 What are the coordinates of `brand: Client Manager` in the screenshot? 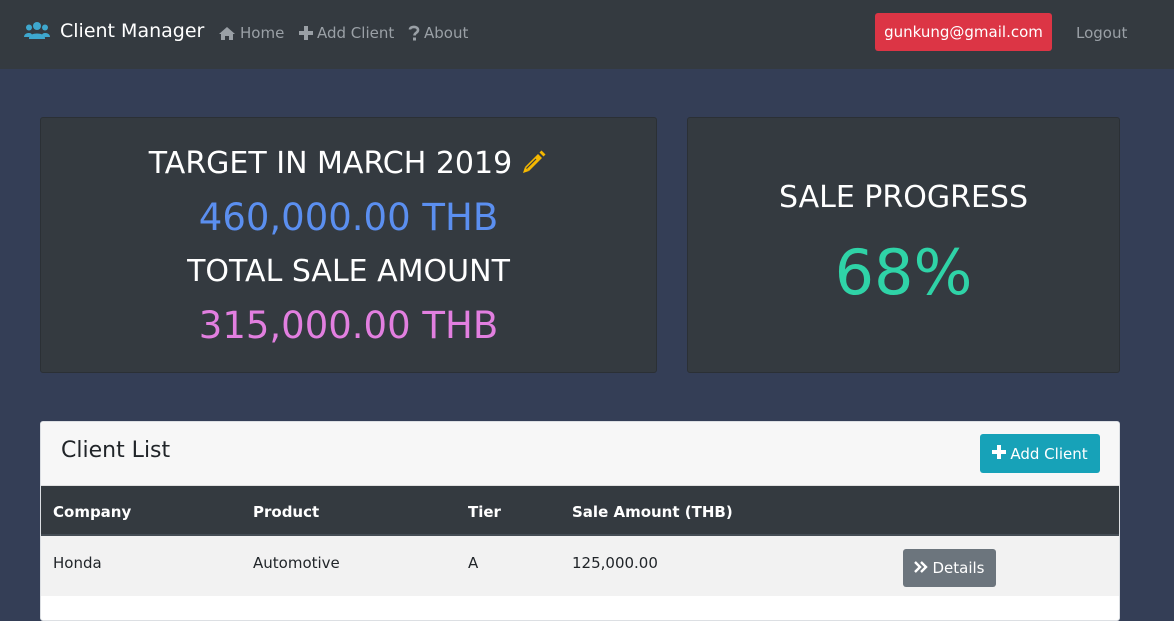 It's located at (114, 31).